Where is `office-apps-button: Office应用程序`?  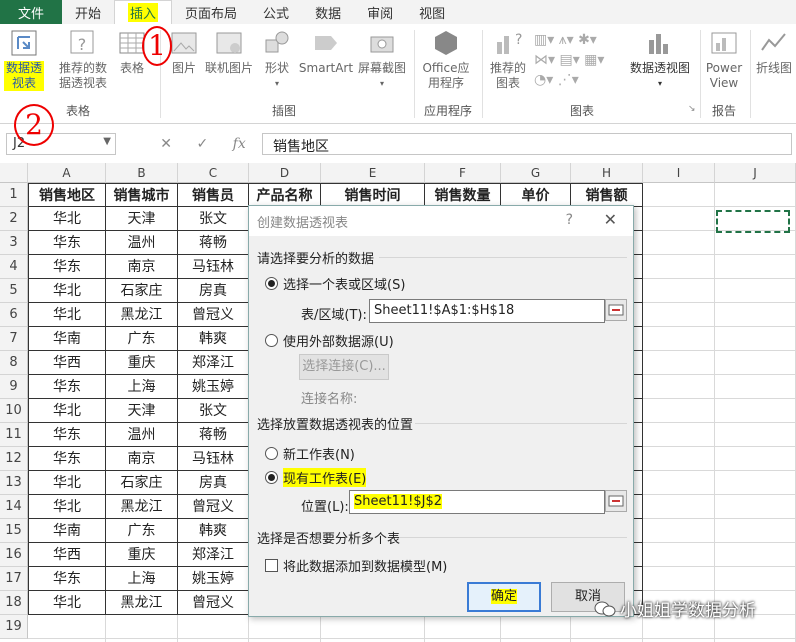 office-apps-button: Office应用程序 is located at coordinates (446, 59).